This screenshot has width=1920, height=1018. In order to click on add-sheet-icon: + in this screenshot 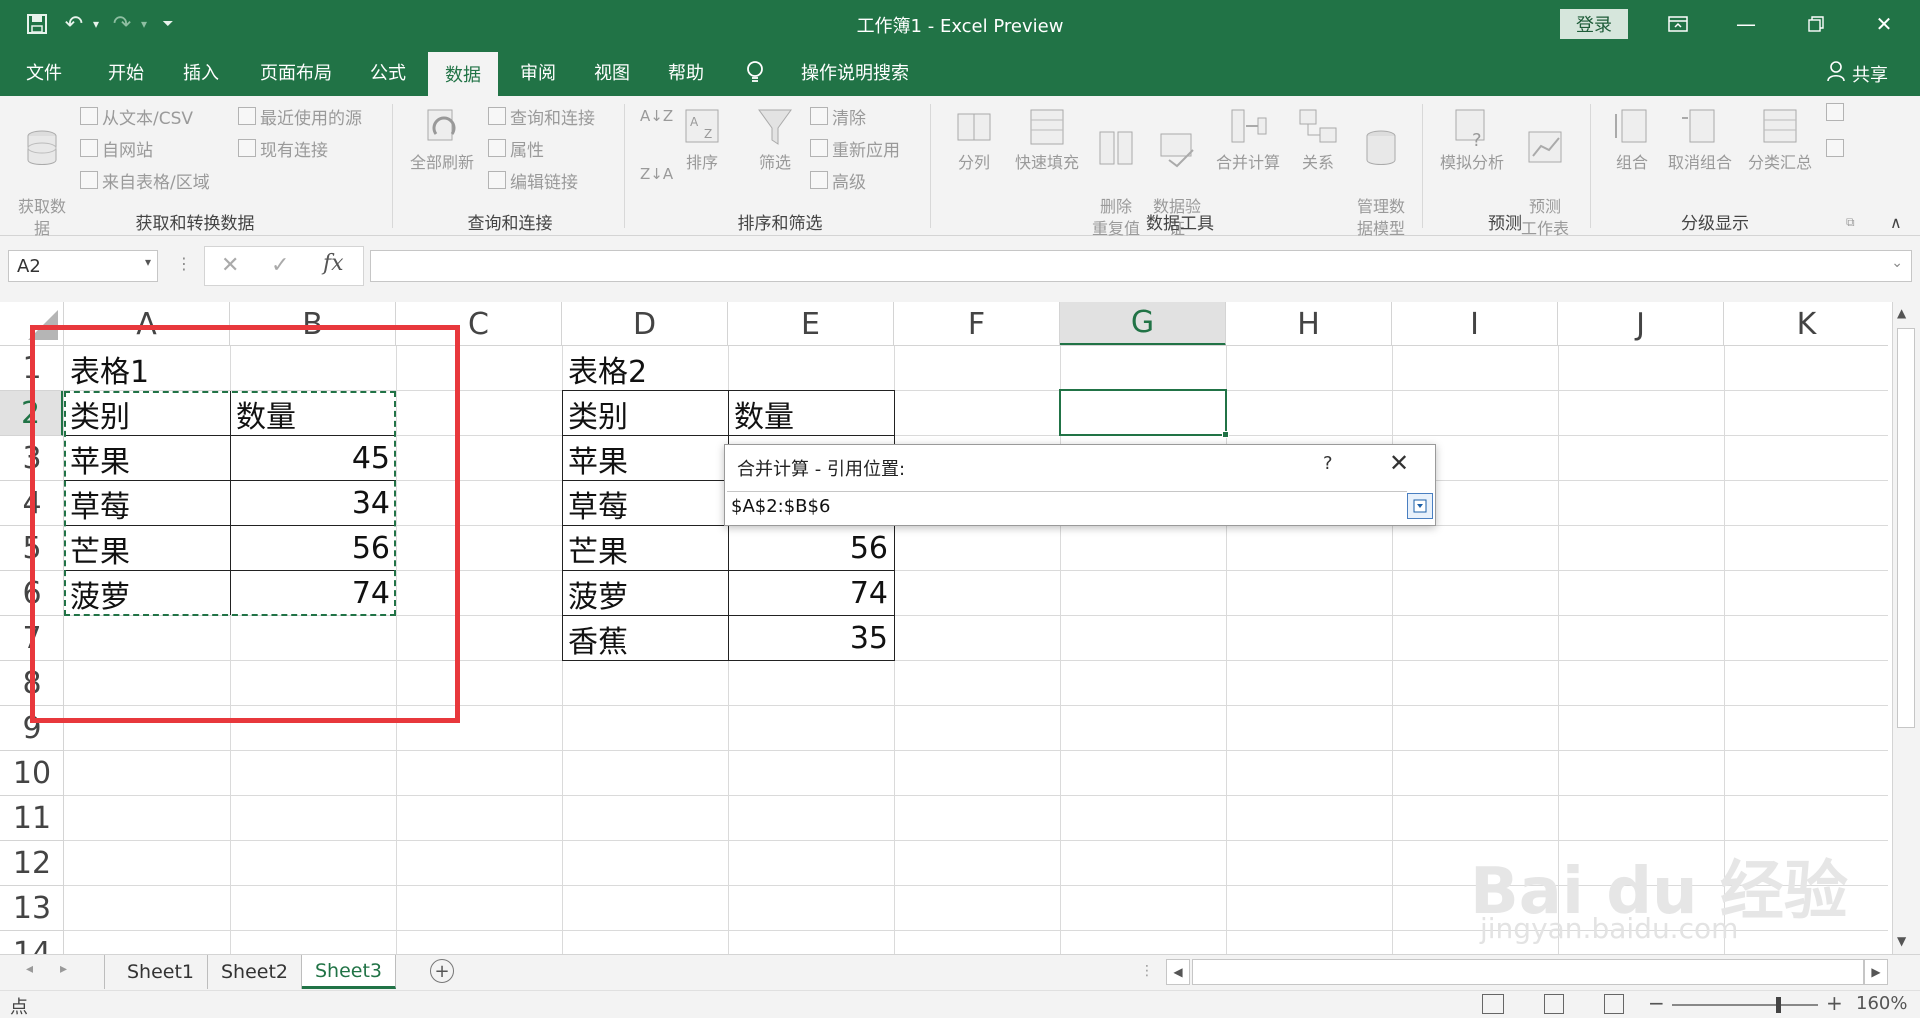, I will do `click(442, 971)`.